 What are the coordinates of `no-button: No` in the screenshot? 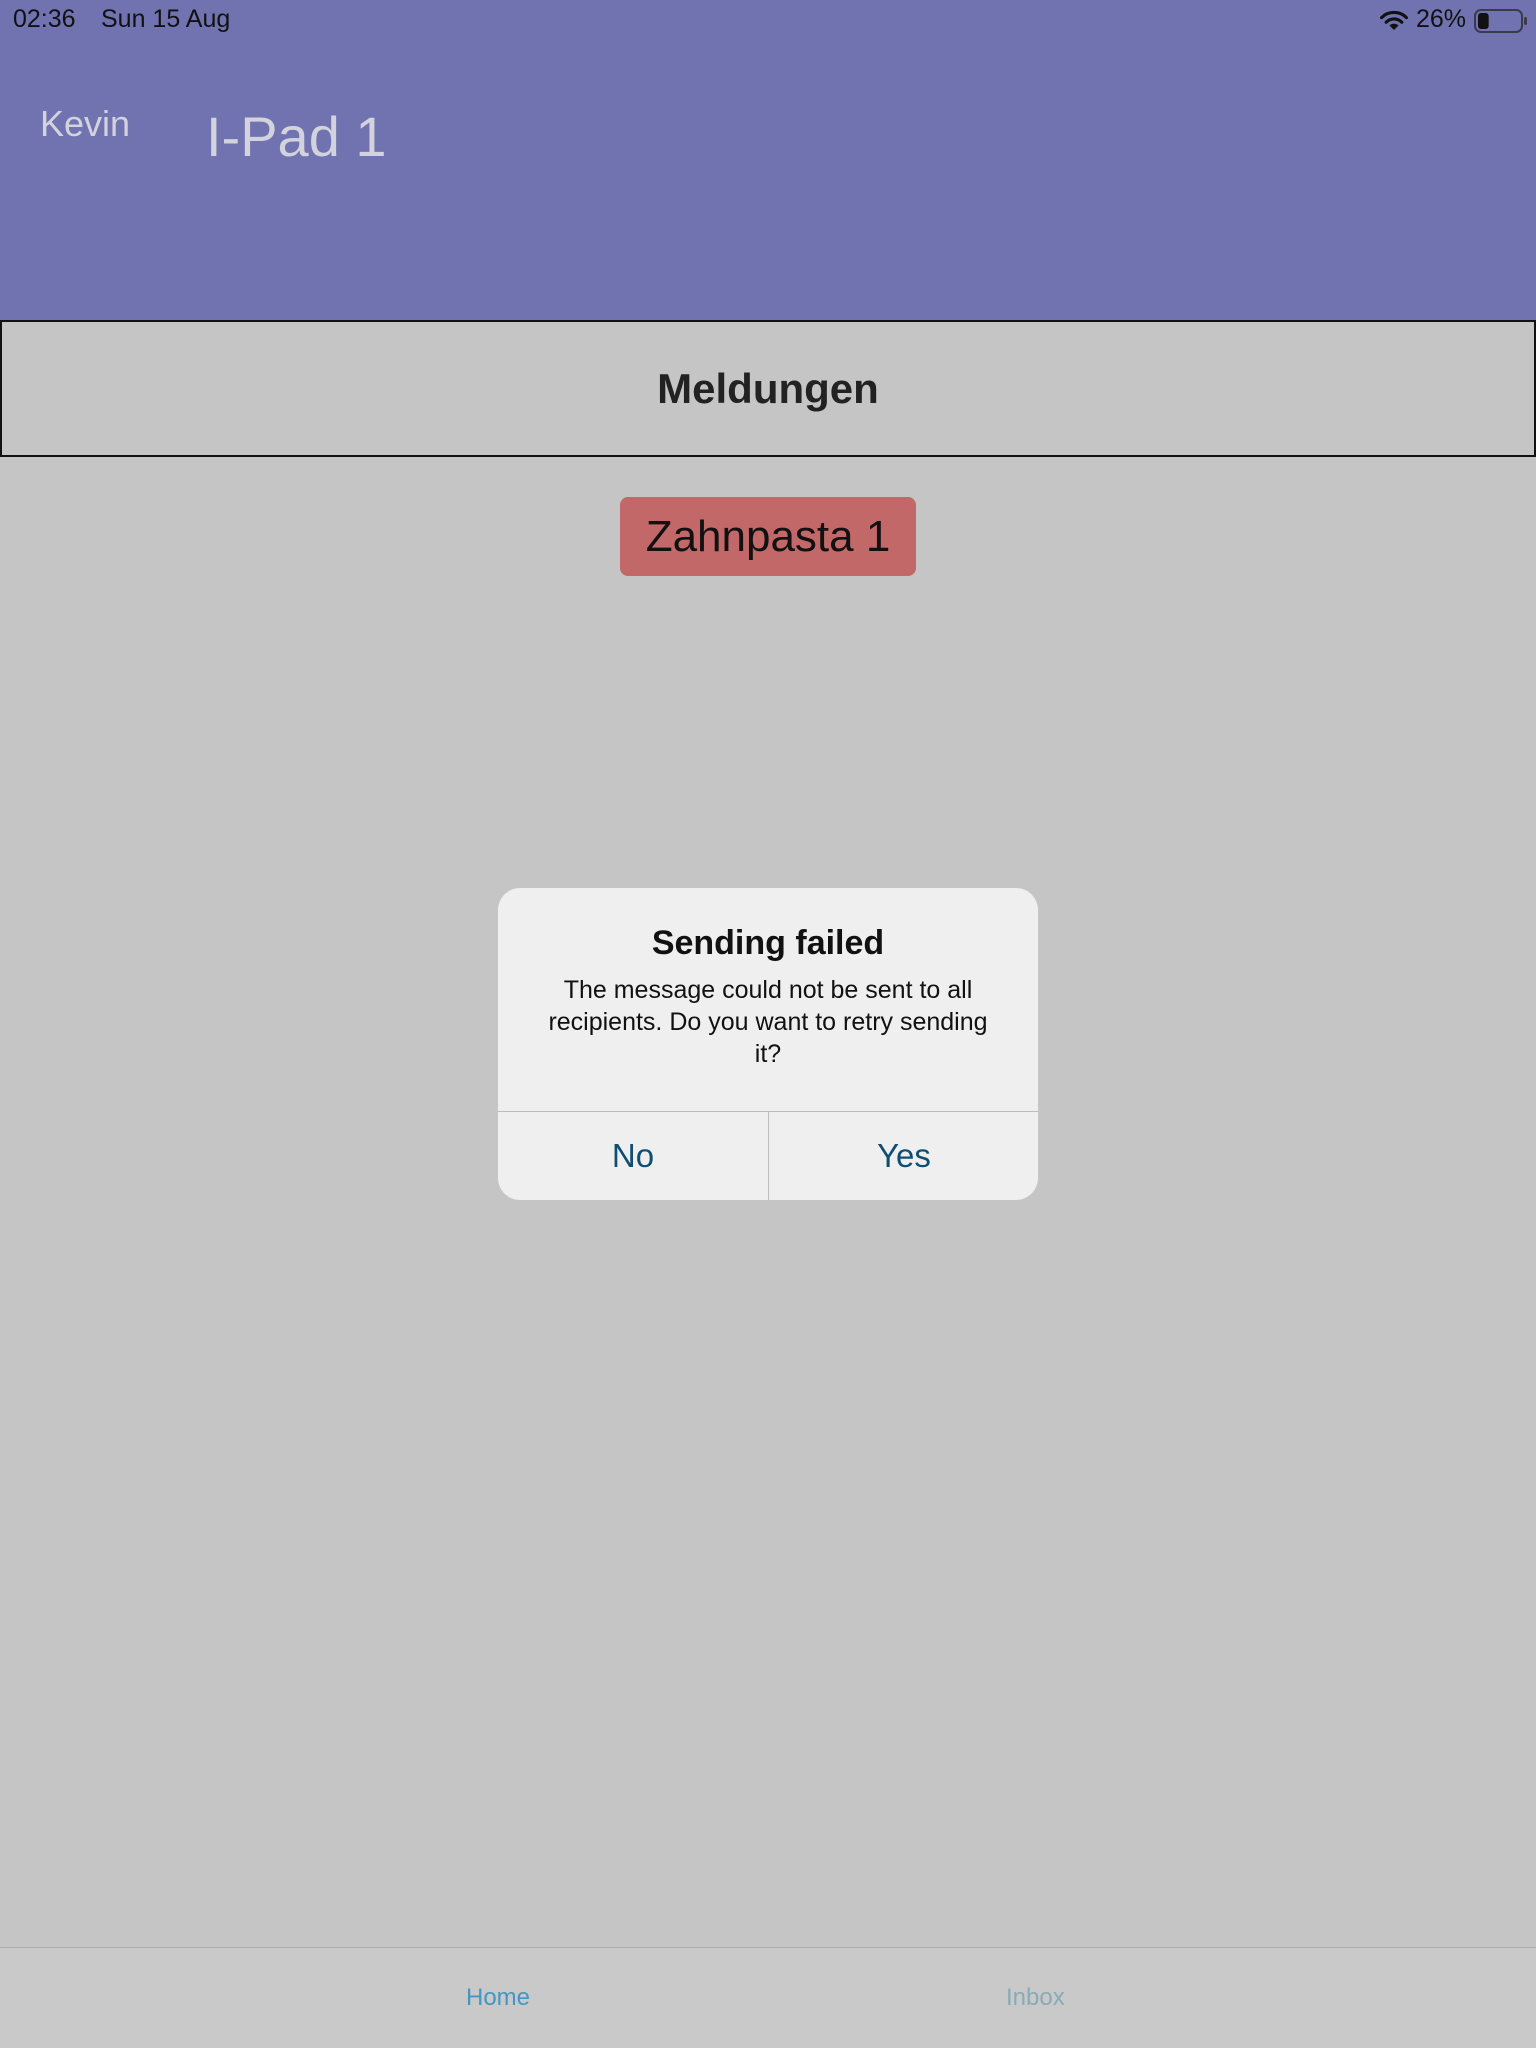 It's located at (633, 1156).